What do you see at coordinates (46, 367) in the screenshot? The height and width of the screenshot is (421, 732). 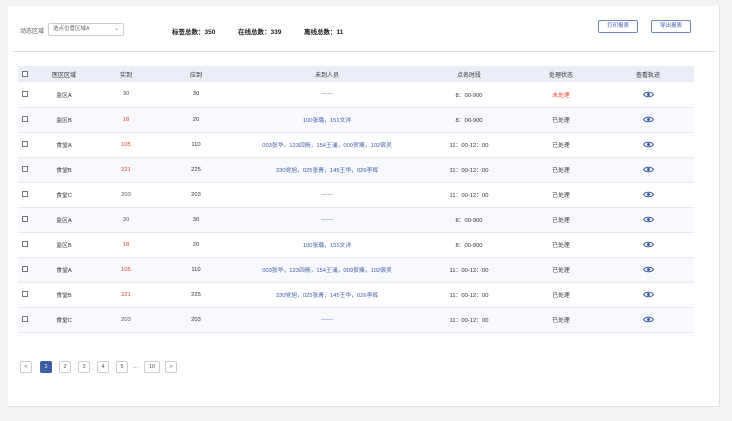 I see `page-button-1: 1` at bounding box center [46, 367].